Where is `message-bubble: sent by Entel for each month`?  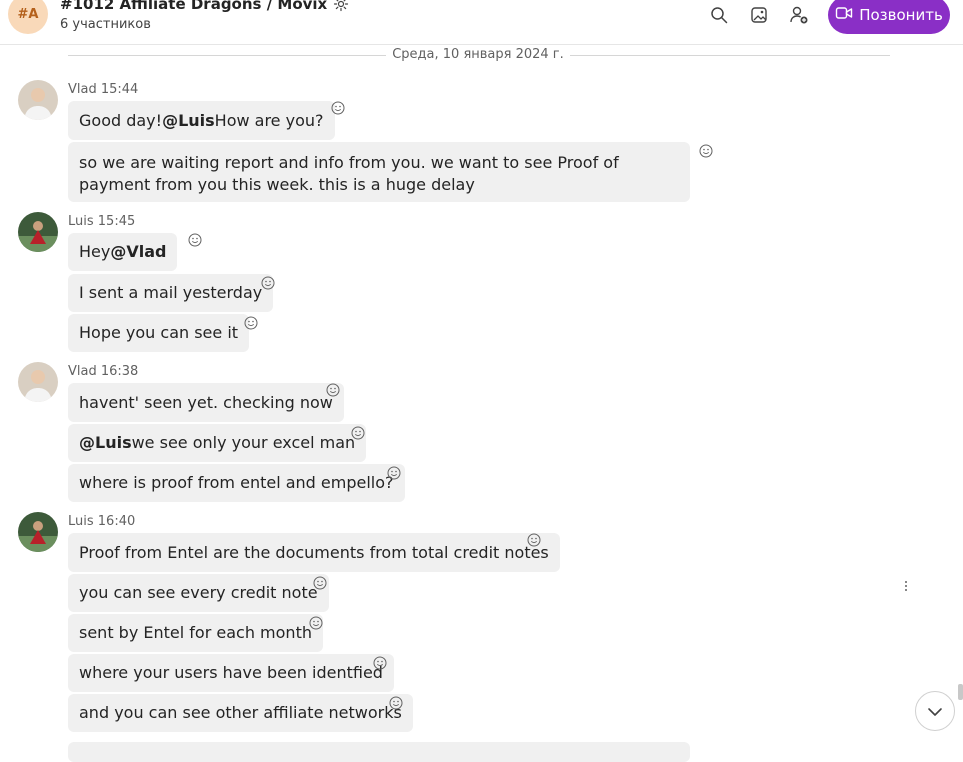 message-bubble: sent by Entel for each month is located at coordinates (195, 633).